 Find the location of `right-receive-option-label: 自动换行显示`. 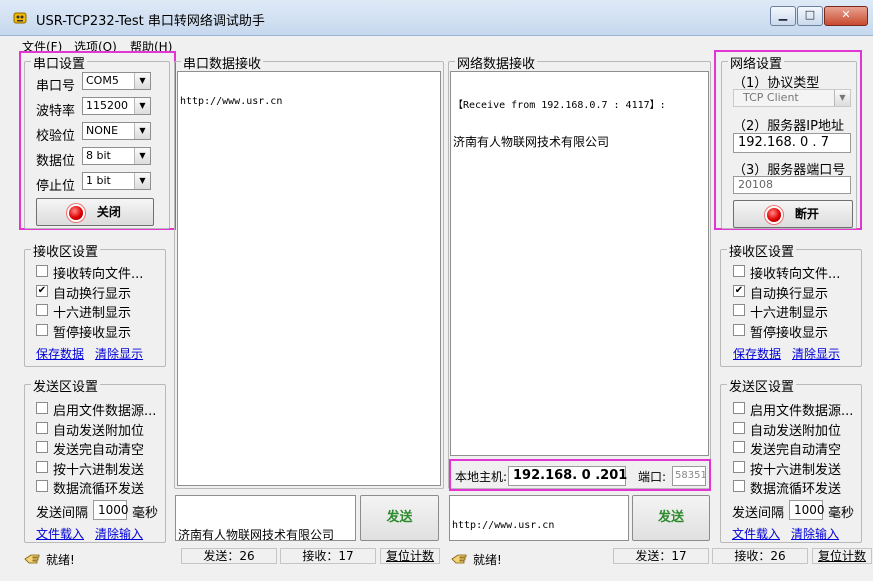

right-receive-option-label: 自动换行显示 is located at coordinates (789, 292).